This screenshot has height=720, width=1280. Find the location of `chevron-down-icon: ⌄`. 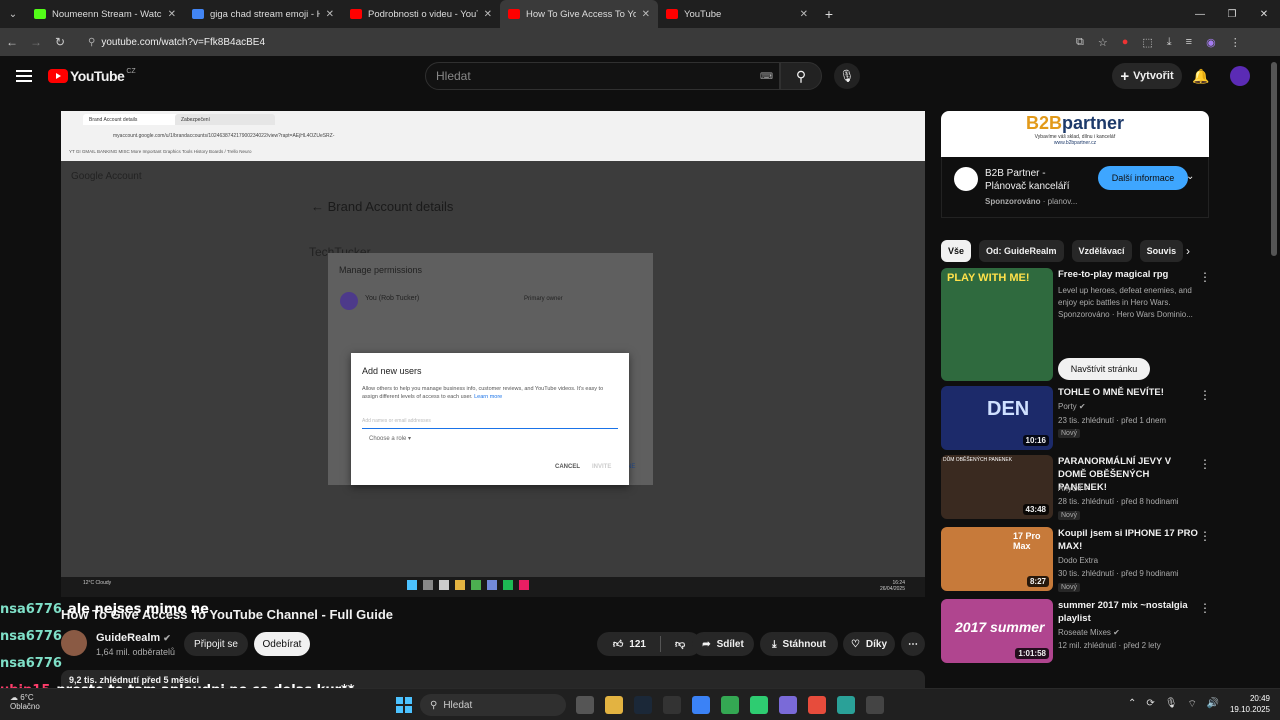

chevron-down-icon: ⌄ is located at coordinates (1190, 176).